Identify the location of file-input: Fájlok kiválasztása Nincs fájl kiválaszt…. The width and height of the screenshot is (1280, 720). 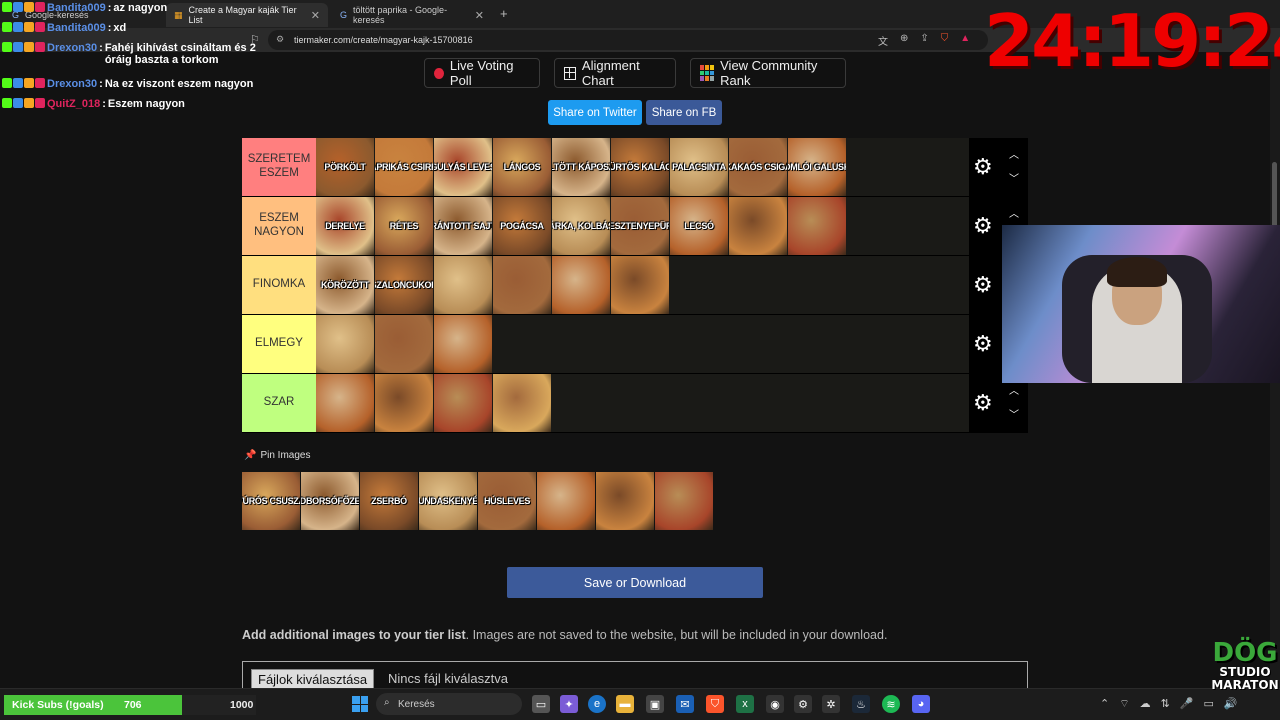
(635, 676).